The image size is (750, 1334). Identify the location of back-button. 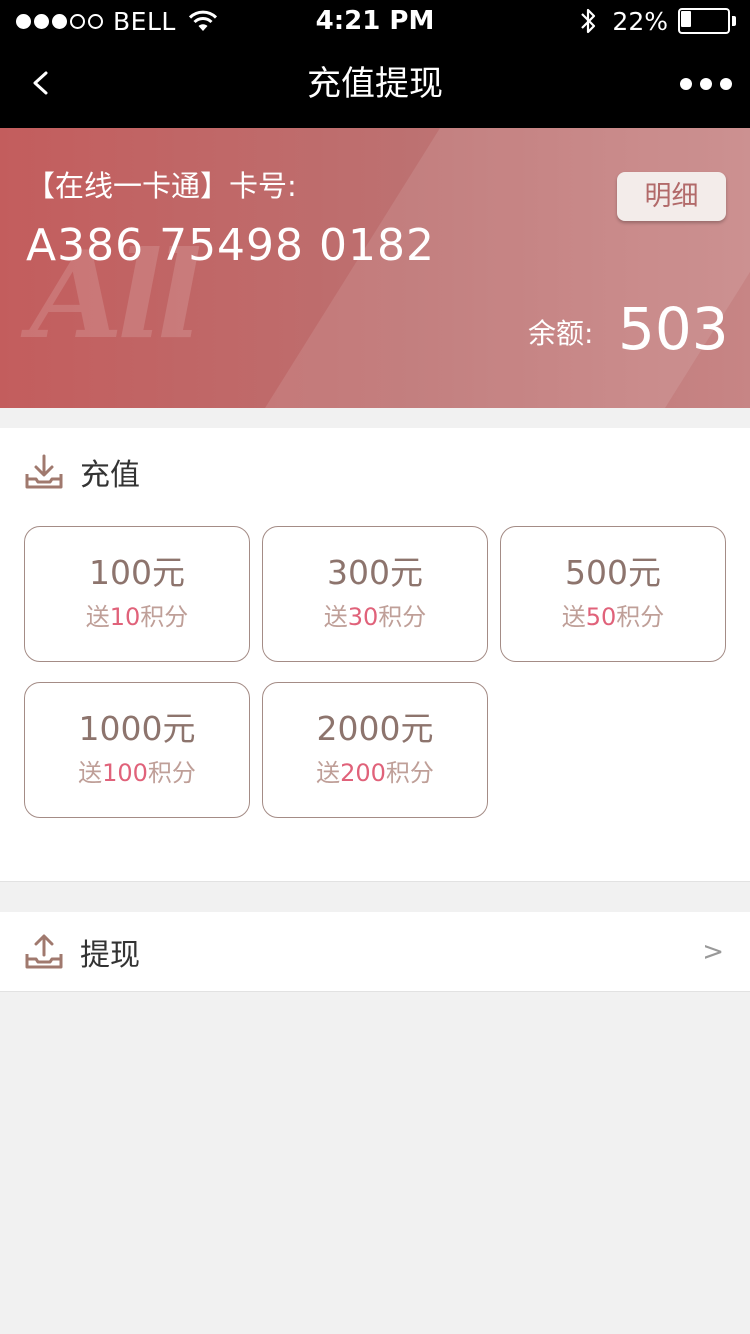
(40, 83).